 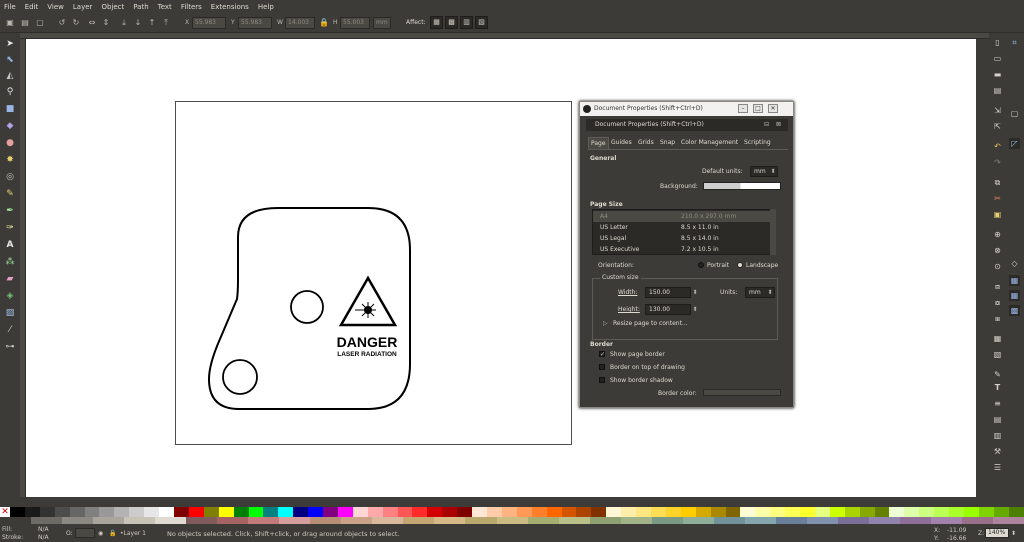 What do you see at coordinates (1014, 143) in the screenshot?
I see `snap-bbox-edge-icon: ◸` at bounding box center [1014, 143].